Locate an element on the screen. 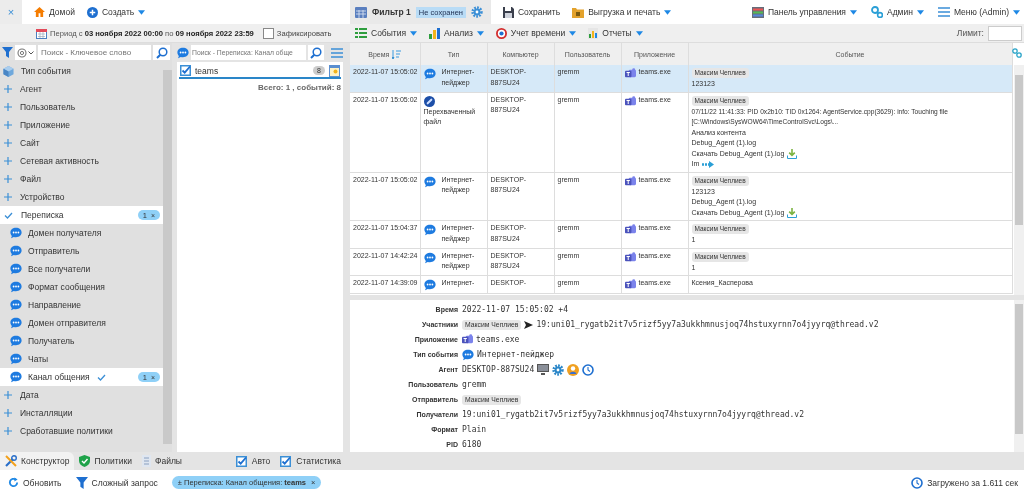 The image size is (1024, 495). tree-item: Получатель is located at coordinates (81, 341).